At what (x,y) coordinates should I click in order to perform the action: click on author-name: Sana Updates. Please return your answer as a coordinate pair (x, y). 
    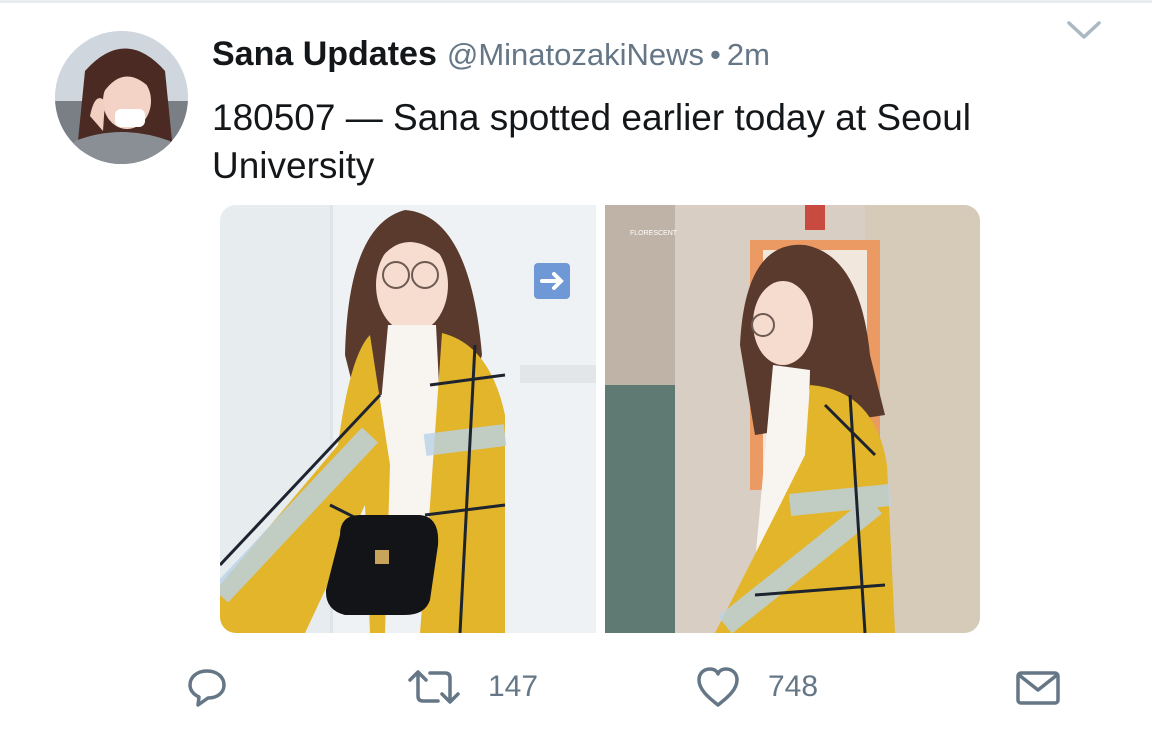
    Looking at the image, I should click on (324, 54).